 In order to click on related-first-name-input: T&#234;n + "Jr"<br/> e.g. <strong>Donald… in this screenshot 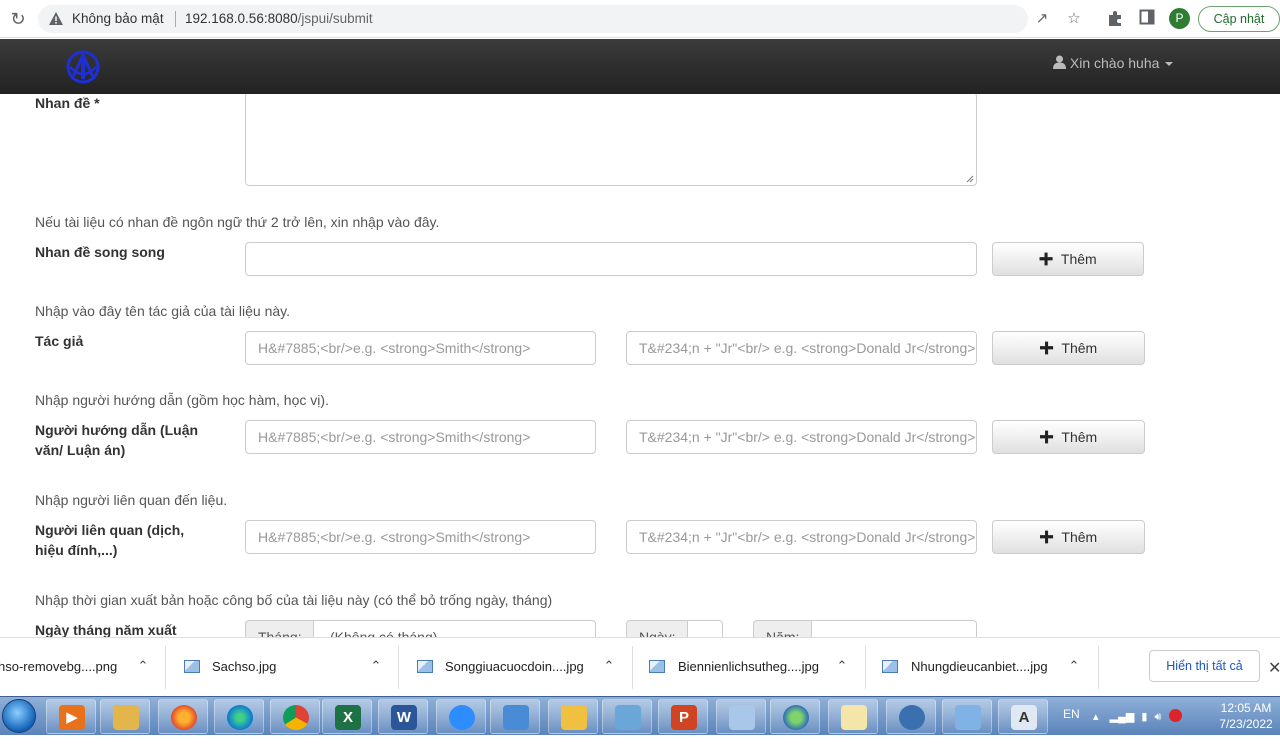, I will do `click(801, 537)`.